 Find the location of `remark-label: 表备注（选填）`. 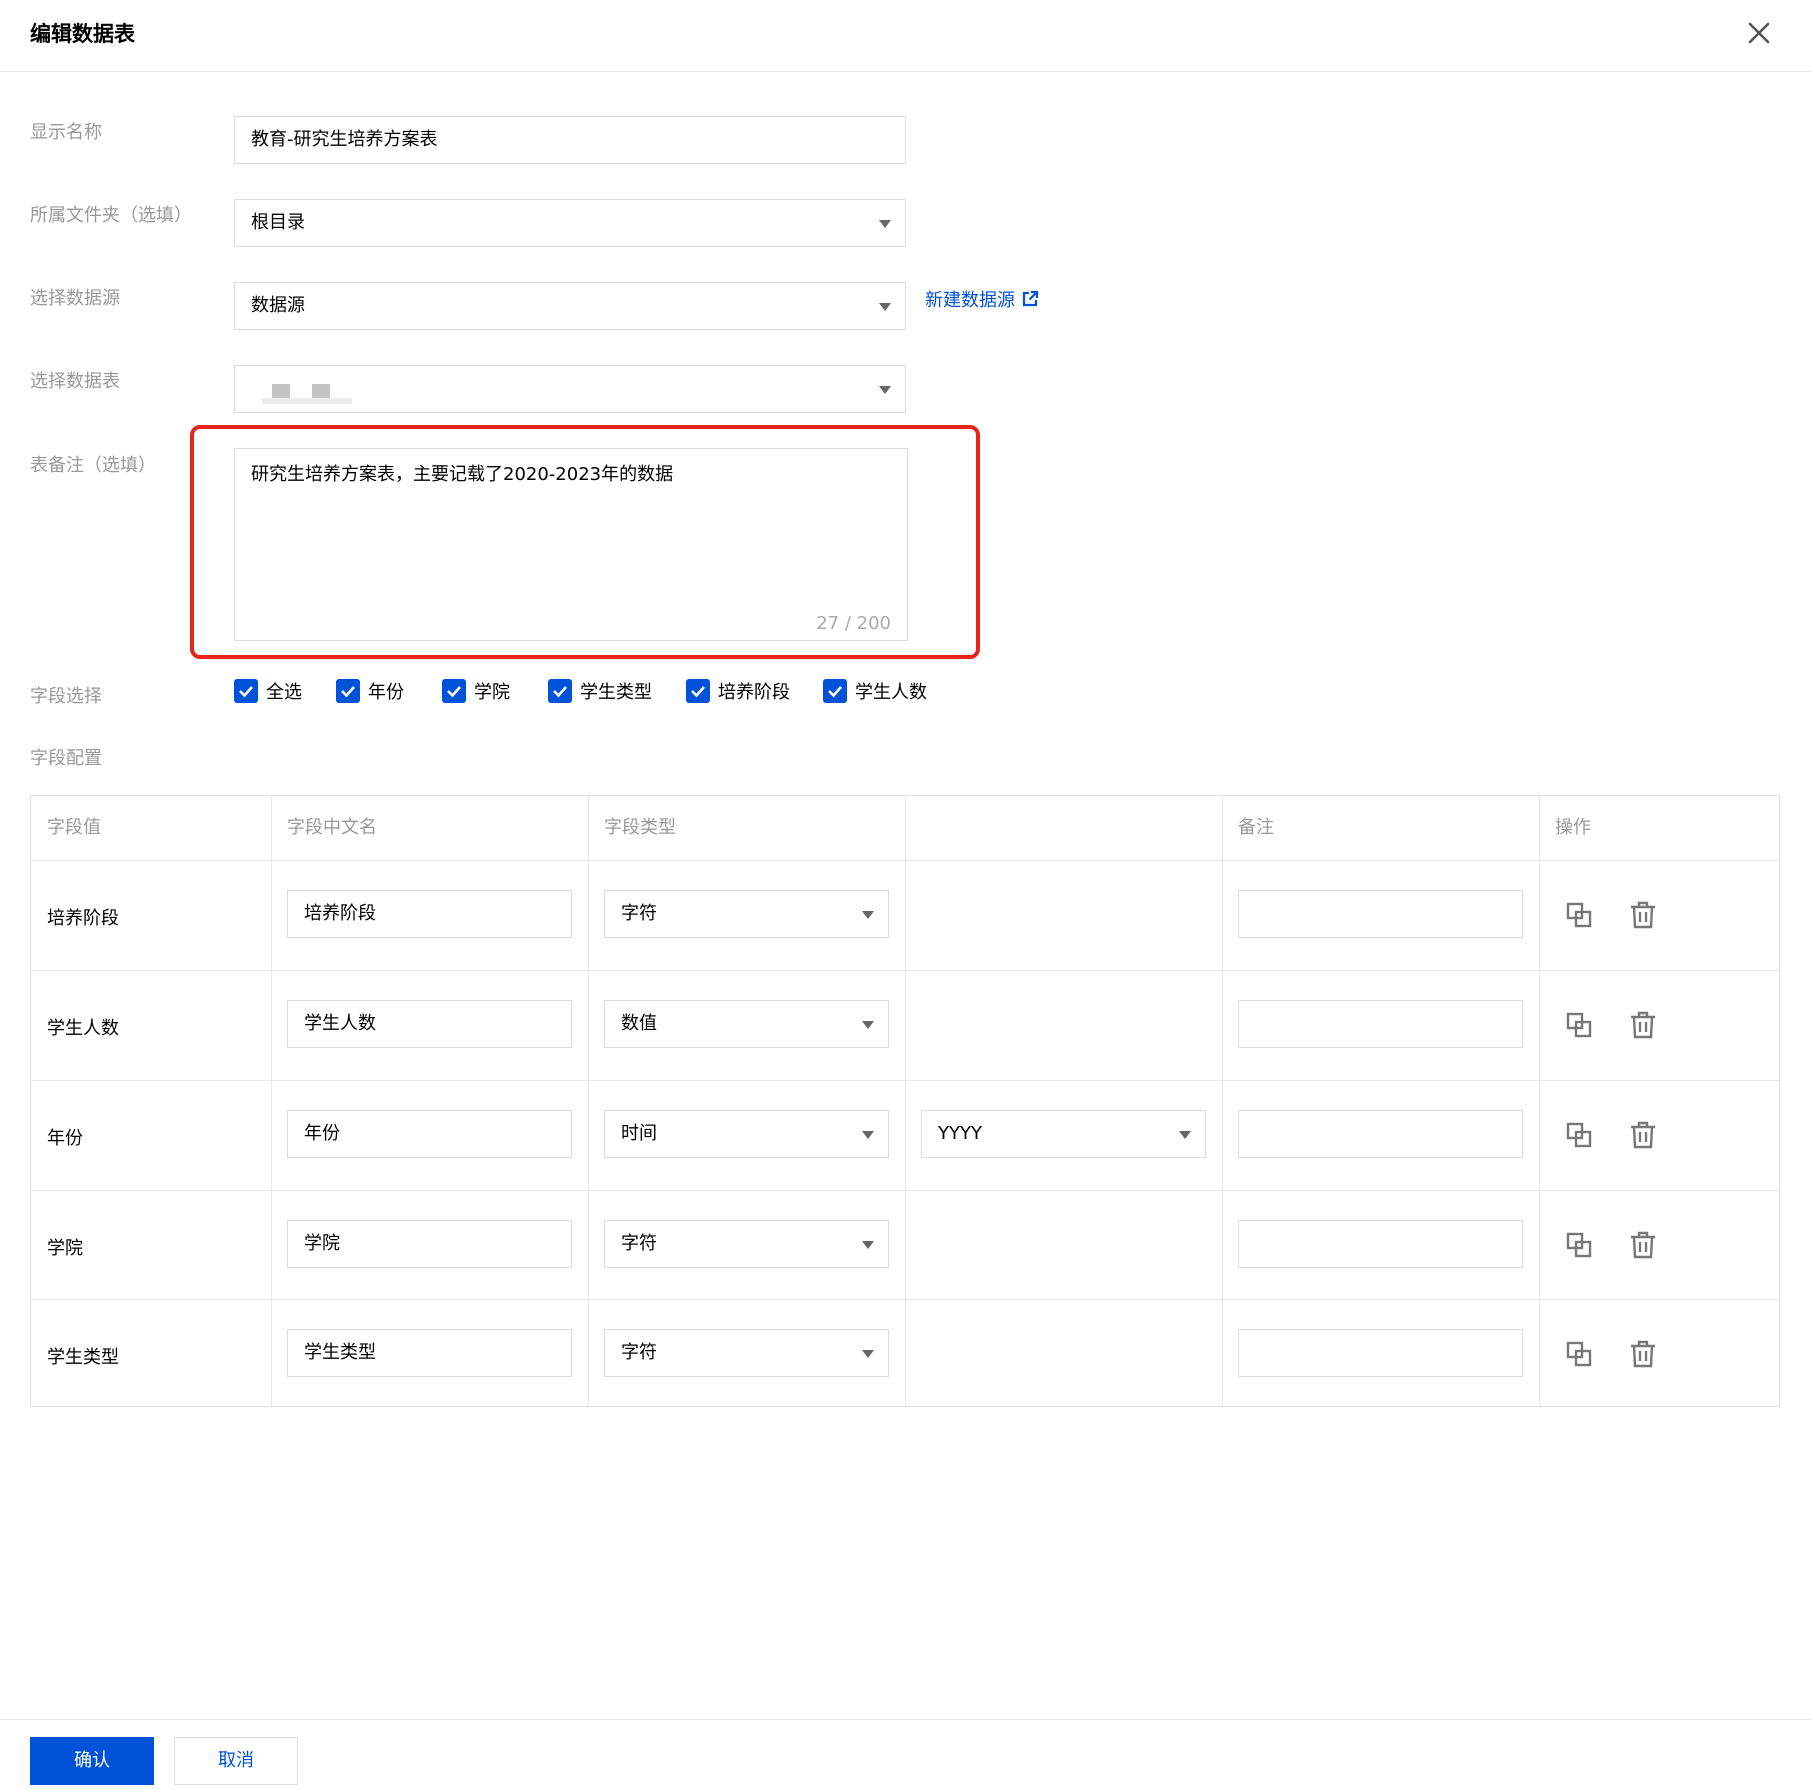

remark-label: 表备注（选填） is located at coordinates (93, 465).